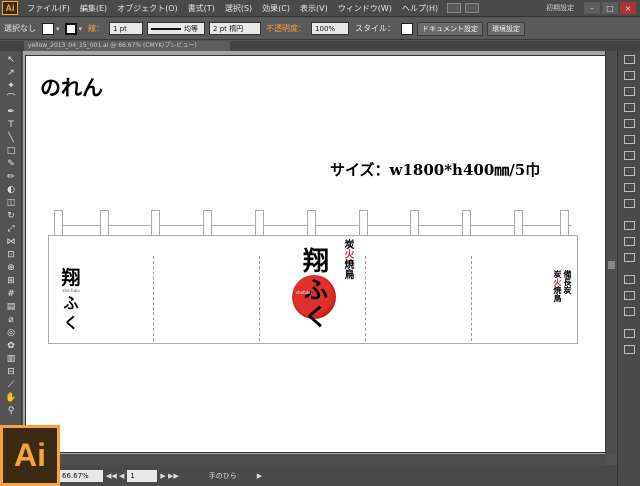 The image size is (640, 486). What do you see at coordinates (611, 265) in the screenshot?
I see `scroll-thumb` at bounding box center [611, 265].